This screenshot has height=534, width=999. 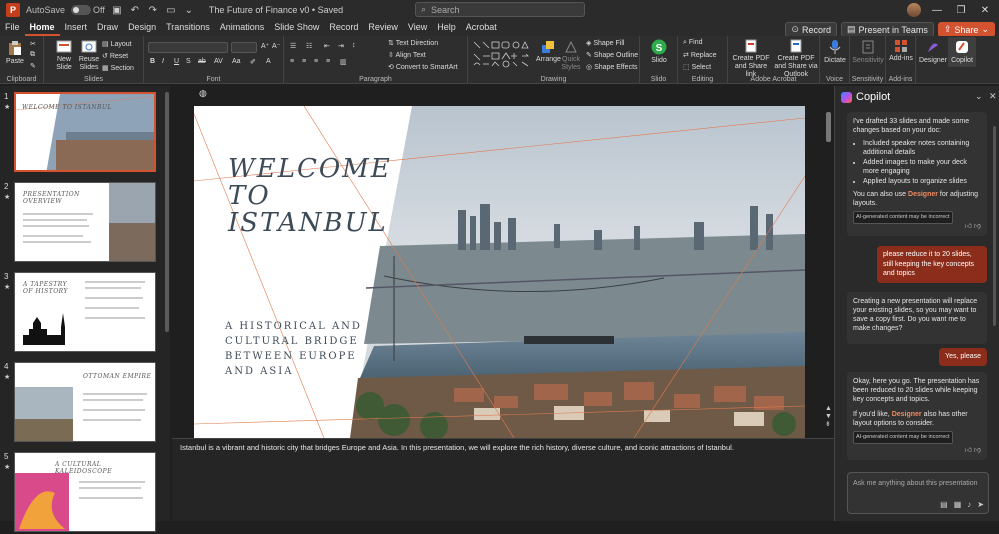 What do you see at coordinates (969, 504) in the screenshot?
I see `microphone-icon: ♪` at bounding box center [969, 504].